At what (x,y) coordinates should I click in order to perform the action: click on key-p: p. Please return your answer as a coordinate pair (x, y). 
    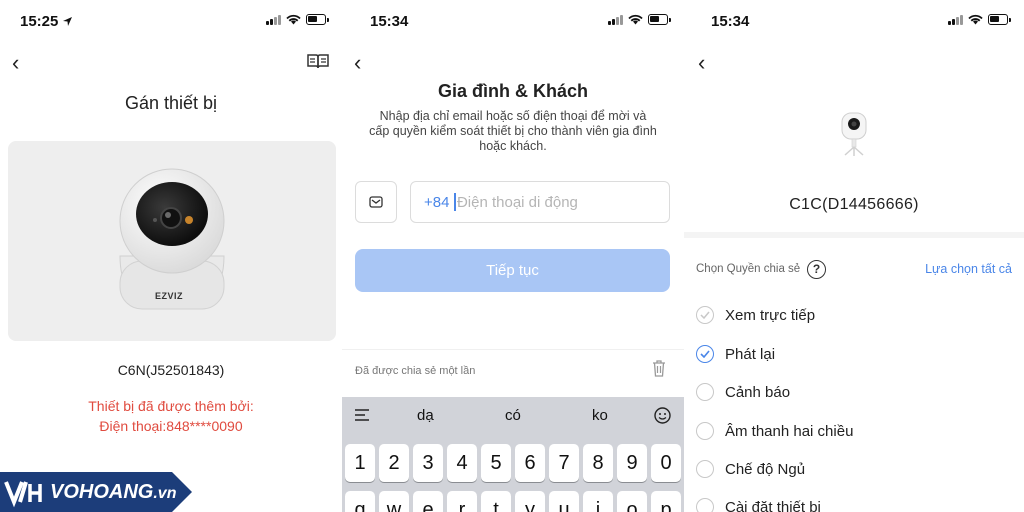
    Looking at the image, I should click on (666, 501).